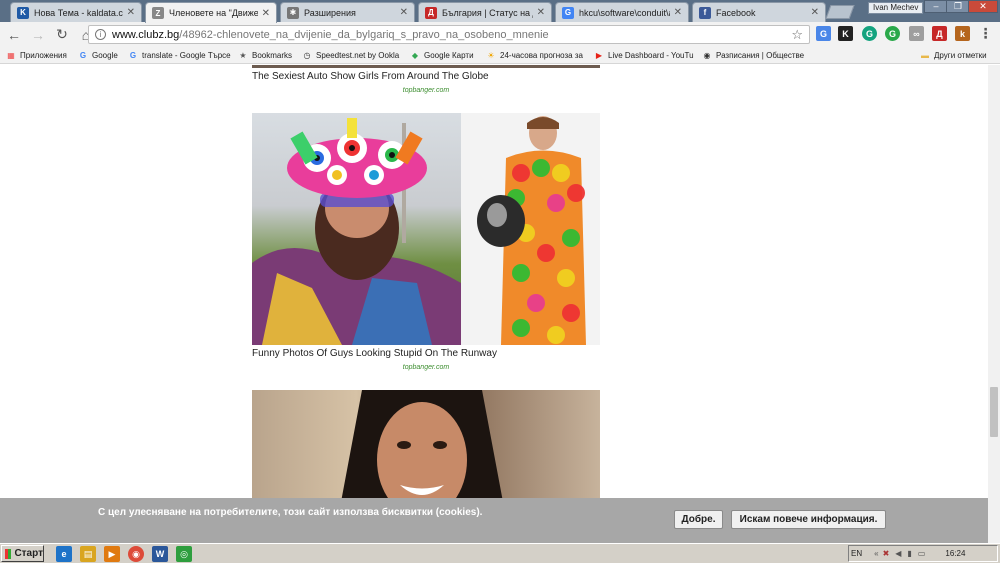  Describe the element at coordinates (896, 8) in the screenshot. I see `profile-button: Ivan Mechev` at that location.